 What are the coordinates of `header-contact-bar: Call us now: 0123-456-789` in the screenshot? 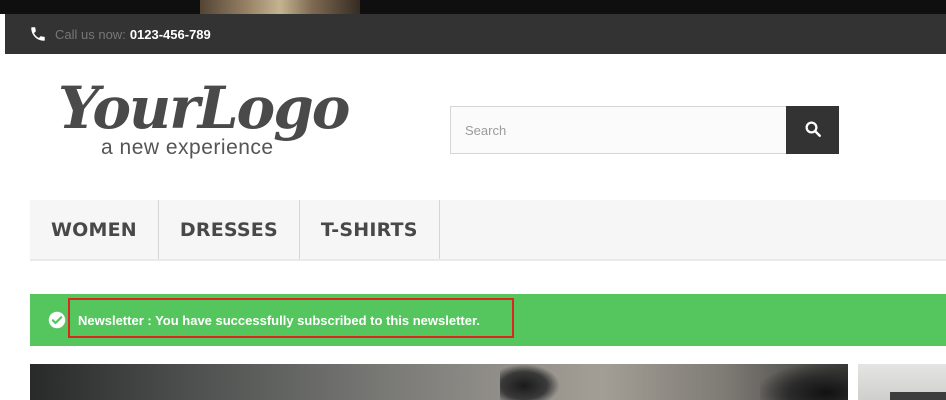 It's located at (475, 34).